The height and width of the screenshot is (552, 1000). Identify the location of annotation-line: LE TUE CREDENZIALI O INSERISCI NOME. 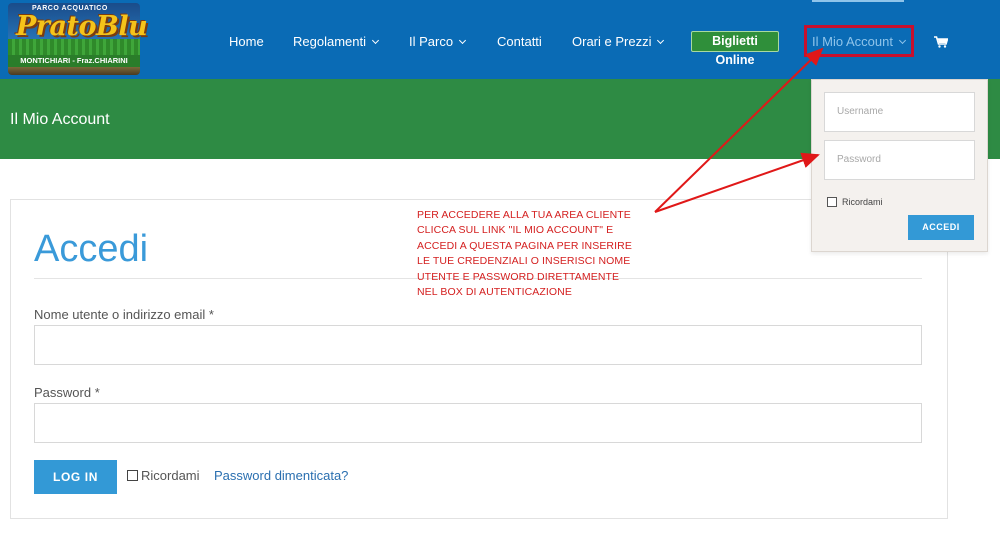
(524, 261).